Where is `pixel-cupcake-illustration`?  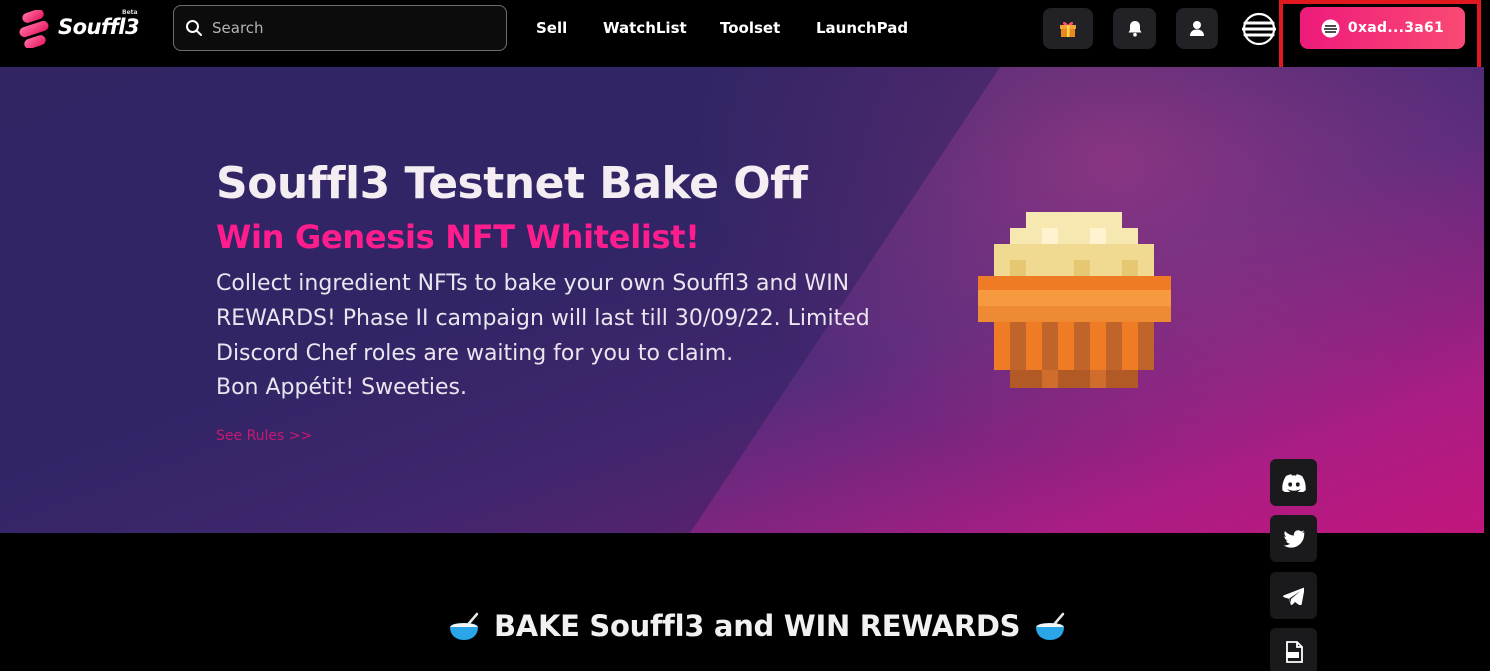 pixel-cupcake-illustration is located at coordinates (1074, 300).